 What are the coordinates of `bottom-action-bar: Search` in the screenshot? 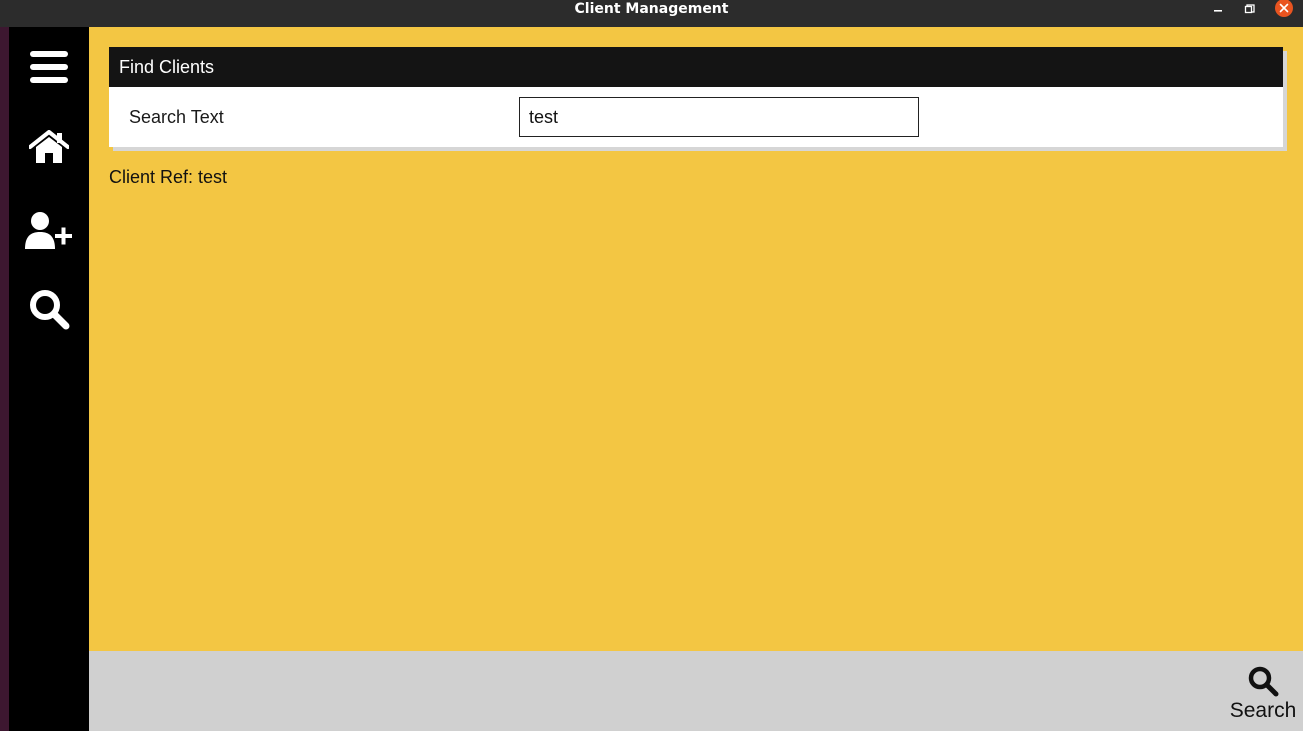 It's located at (696, 691).